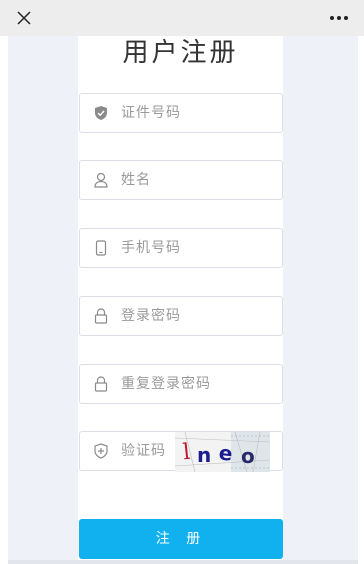 This screenshot has width=364, height=564. I want to click on user-icon, so click(101, 180).